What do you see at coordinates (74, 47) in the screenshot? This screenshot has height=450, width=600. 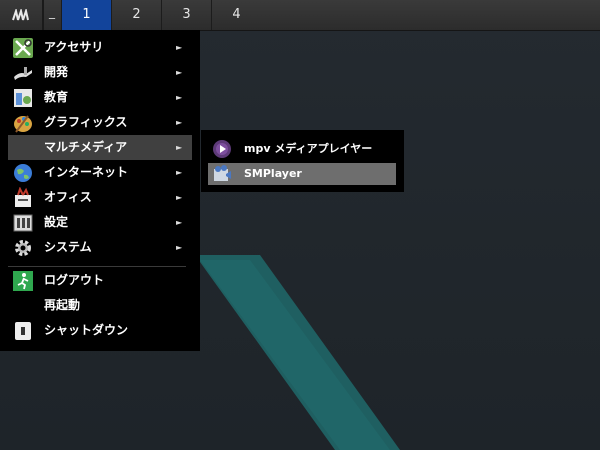 I see `menu-item-label: アクセサリ` at bounding box center [74, 47].